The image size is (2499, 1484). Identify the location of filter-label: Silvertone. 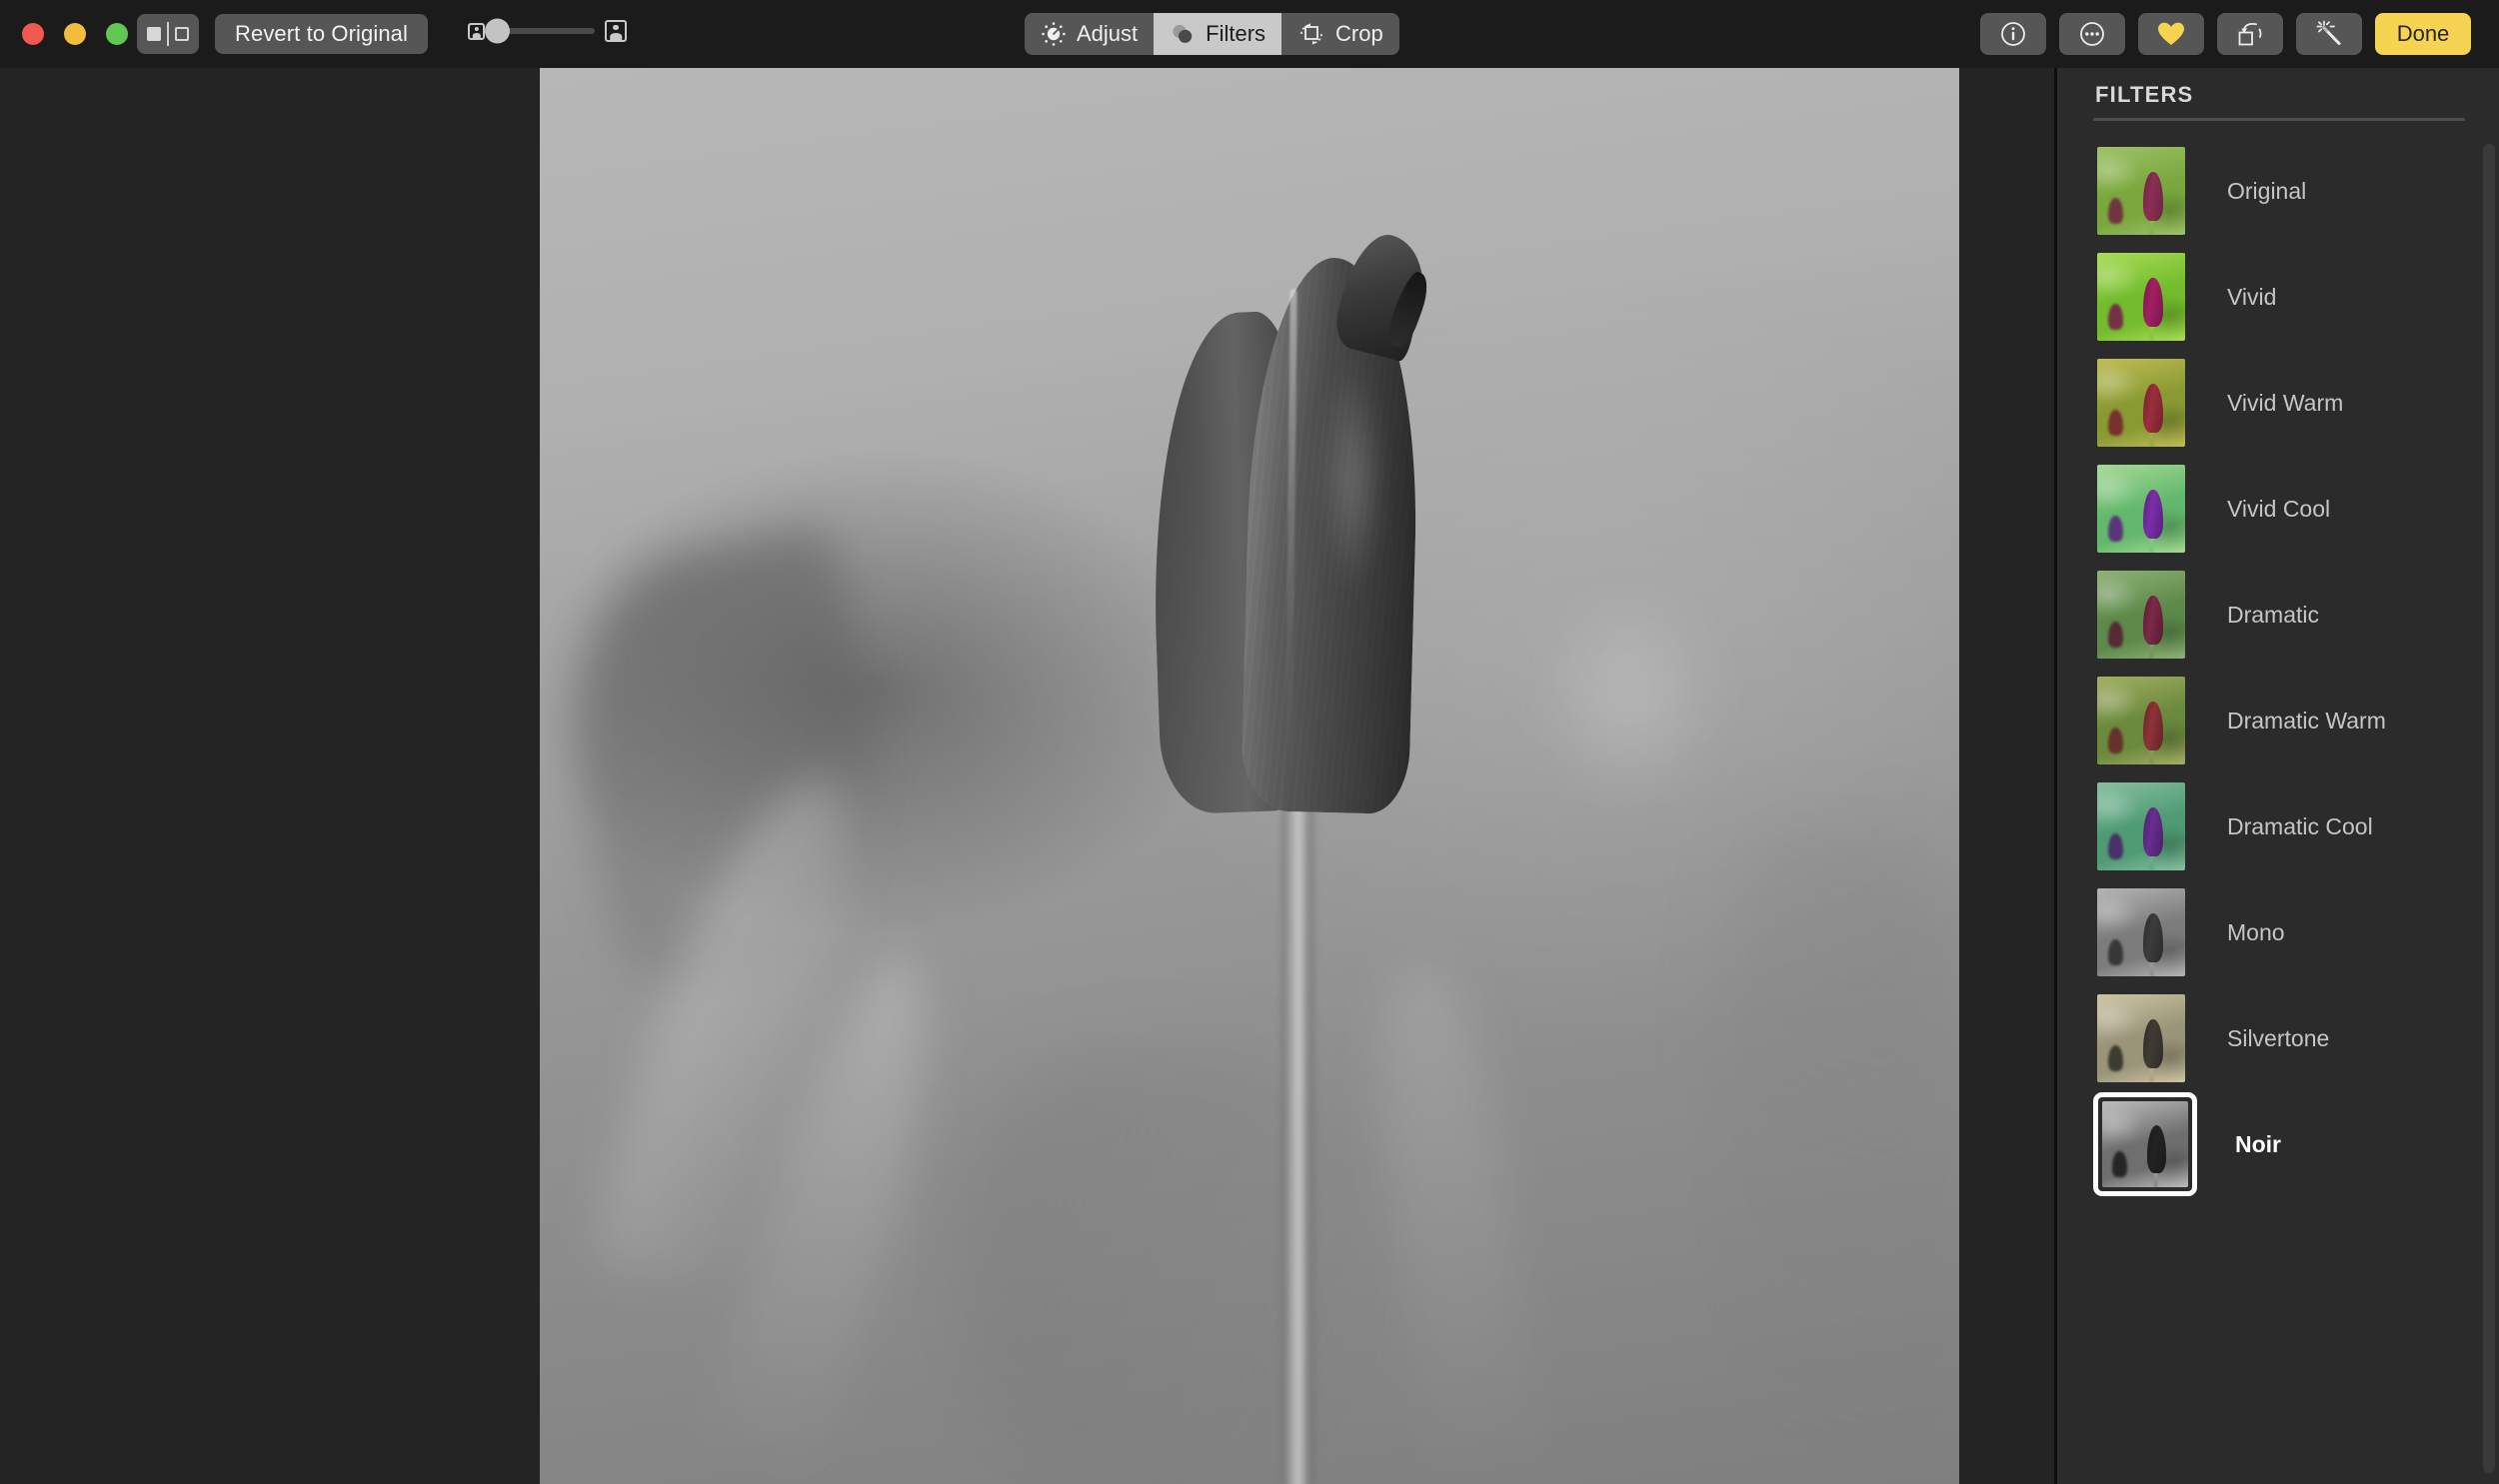
(2278, 1037).